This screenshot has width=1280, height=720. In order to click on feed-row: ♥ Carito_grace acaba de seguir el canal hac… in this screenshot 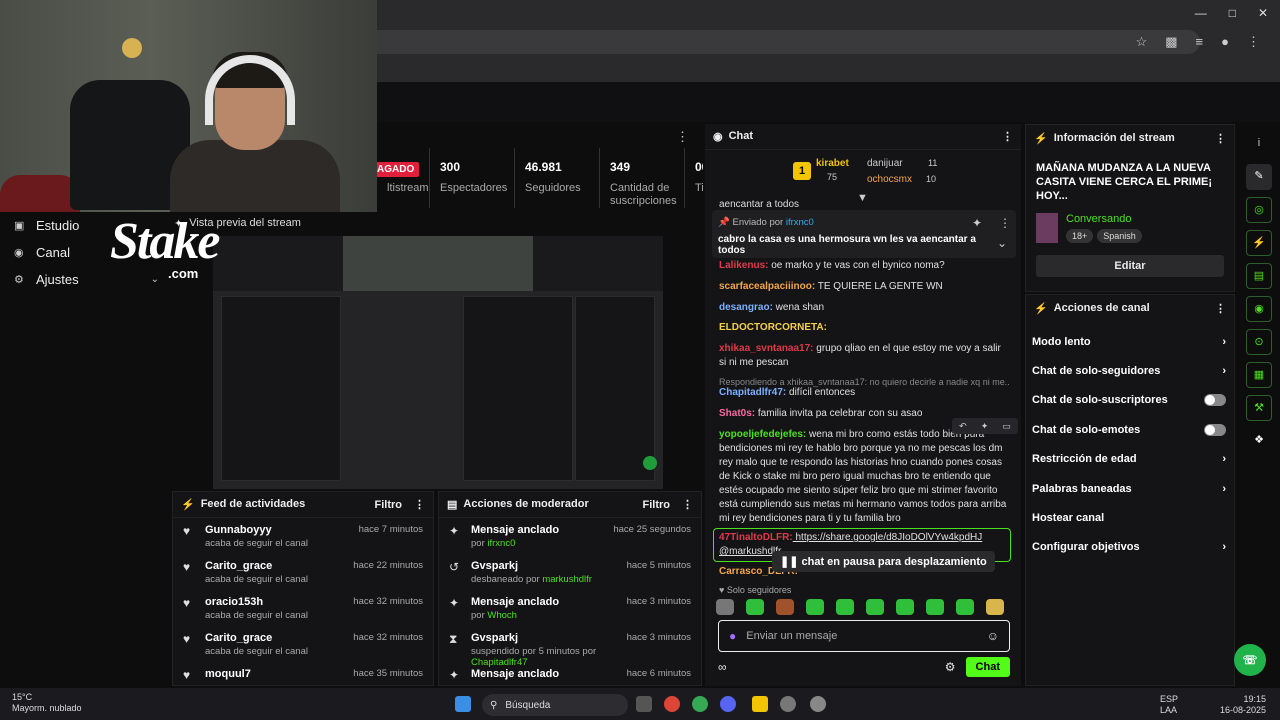, I will do `click(303, 572)`.